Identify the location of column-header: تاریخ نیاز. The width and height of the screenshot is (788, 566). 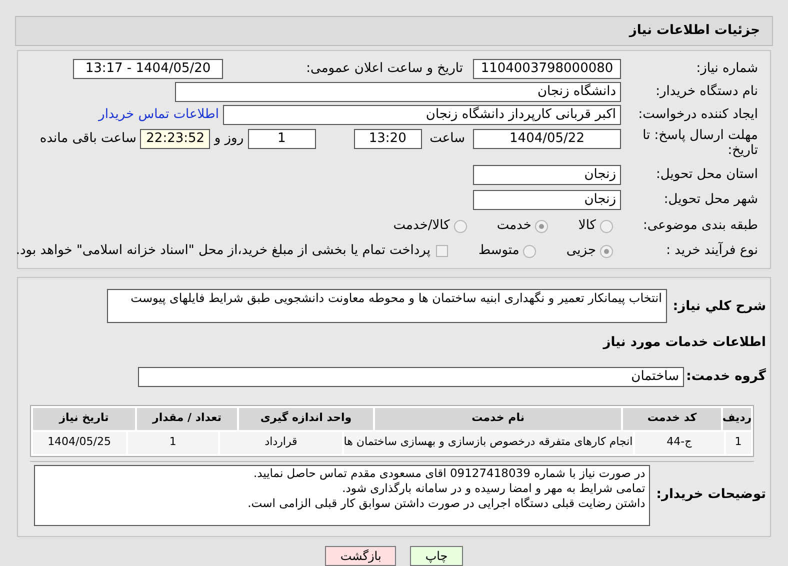
(84, 419).